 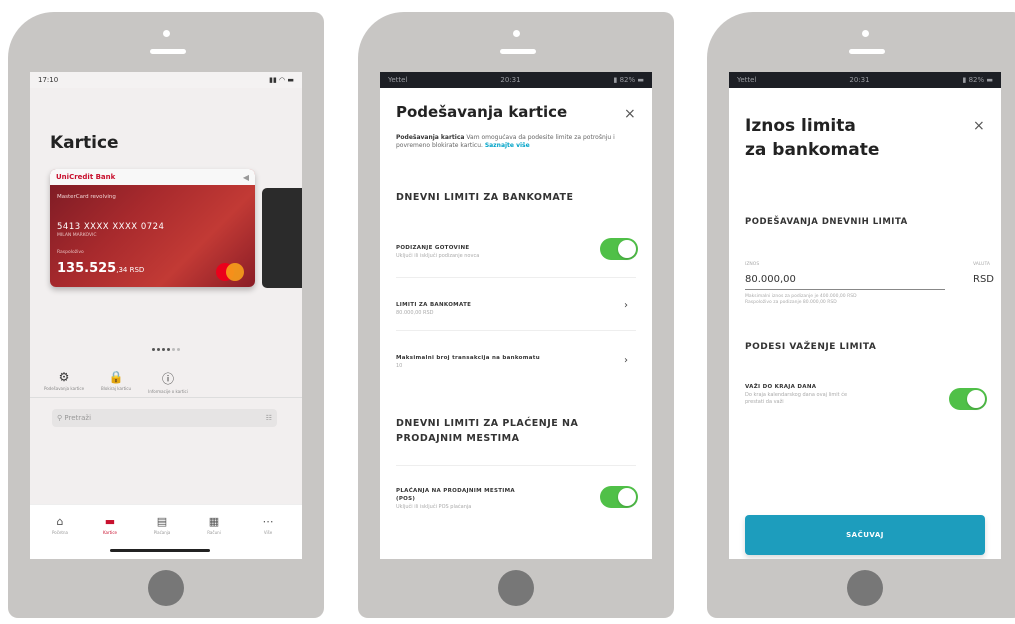 I want to click on card-info-action: ⓘ Informacije o kartici, so click(x=168, y=382).